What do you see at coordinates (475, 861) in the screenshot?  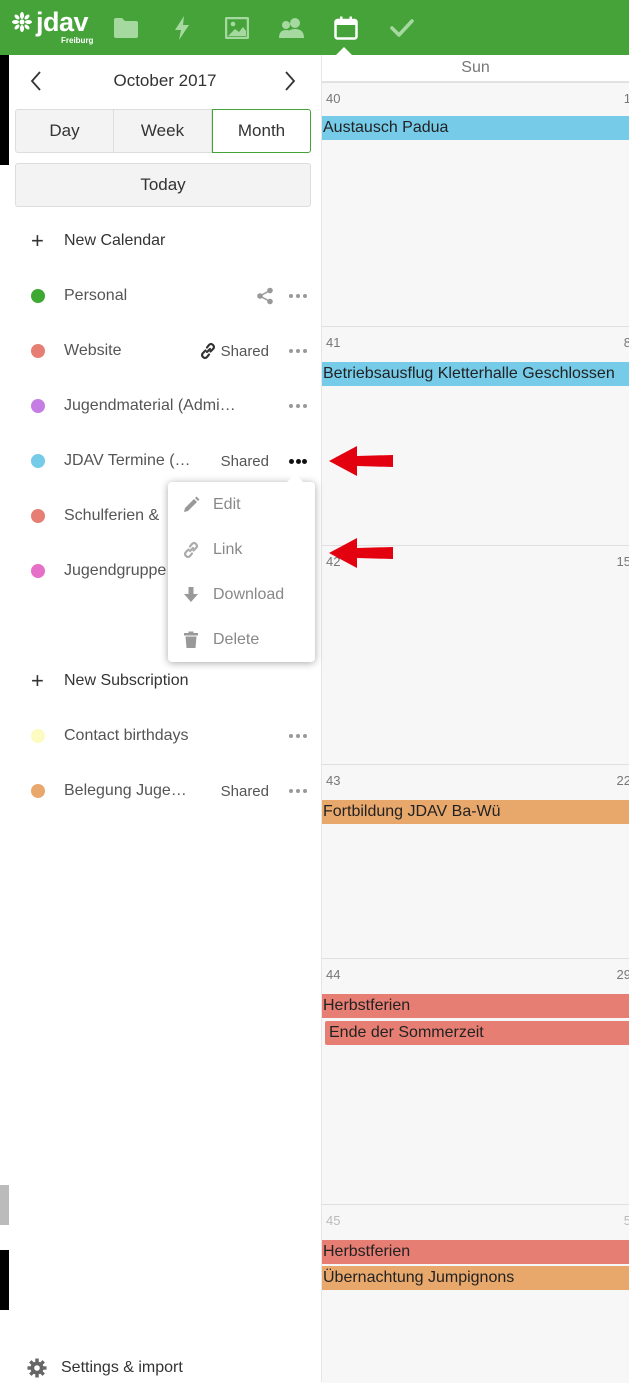 I see `week-row-43: 43 22 Fortbildung JDAV Ba-Wü` at bounding box center [475, 861].